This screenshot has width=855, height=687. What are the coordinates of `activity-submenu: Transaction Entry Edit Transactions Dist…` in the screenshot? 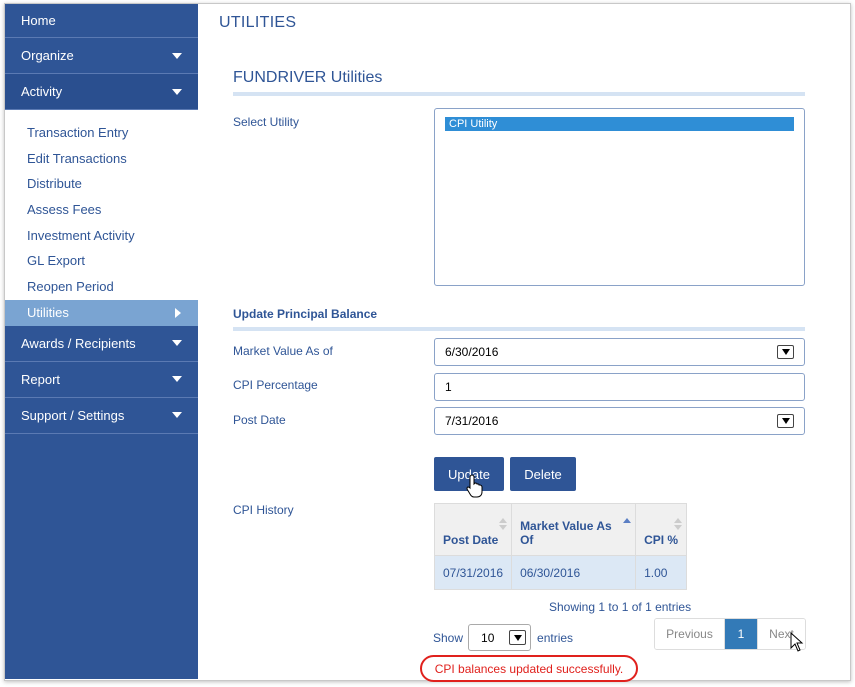 It's located at (101, 218).